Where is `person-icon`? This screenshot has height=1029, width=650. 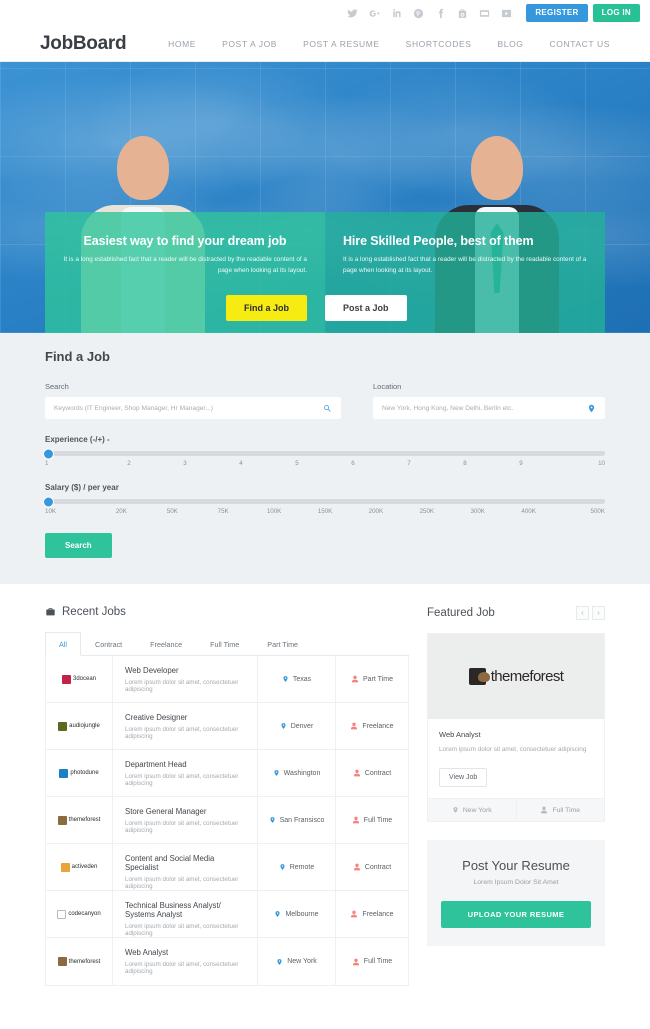
person-icon is located at coordinates (356, 867).